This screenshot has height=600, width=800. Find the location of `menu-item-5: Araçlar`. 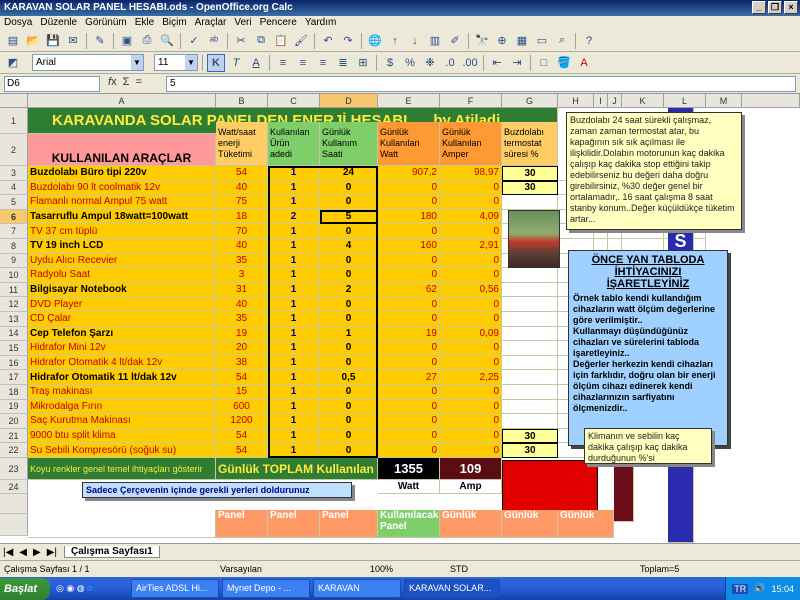

menu-item-5: Araçlar is located at coordinates (211, 23).